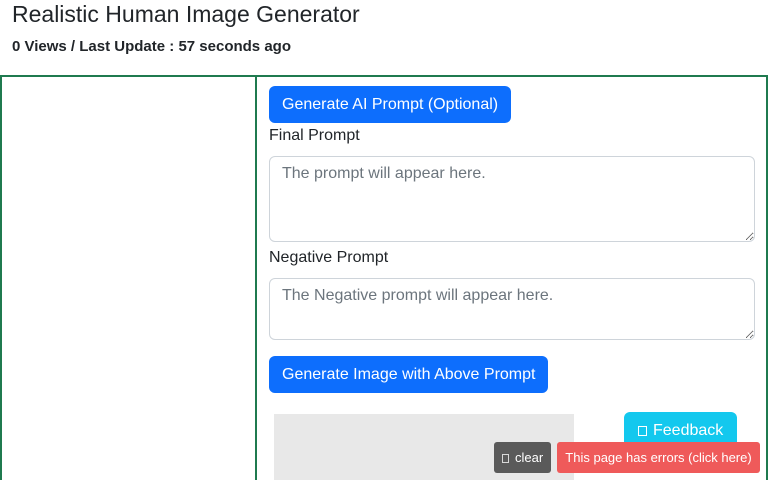 Image resolution: width=768 pixels, height=480 pixels. What do you see at coordinates (688, 430) in the screenshot?
I see `feedback-label: Feedback` at bounding box center [688, 430].